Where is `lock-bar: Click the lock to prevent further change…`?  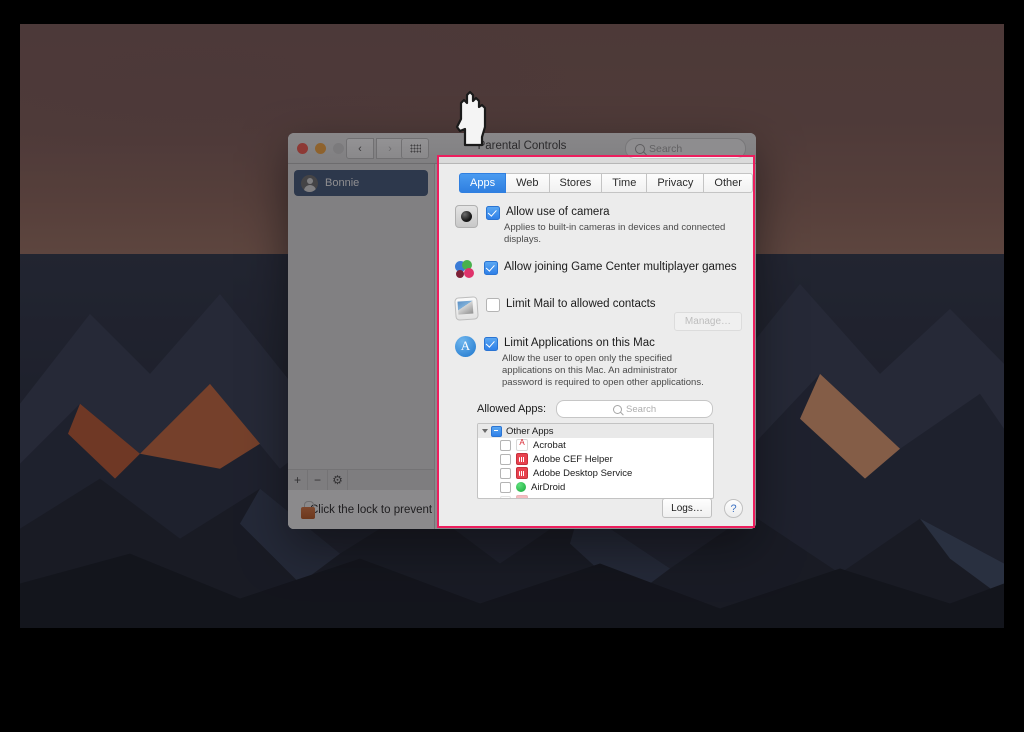
lock-bar: Click the lock to prevent further change… is located at coordinates (403, 509).